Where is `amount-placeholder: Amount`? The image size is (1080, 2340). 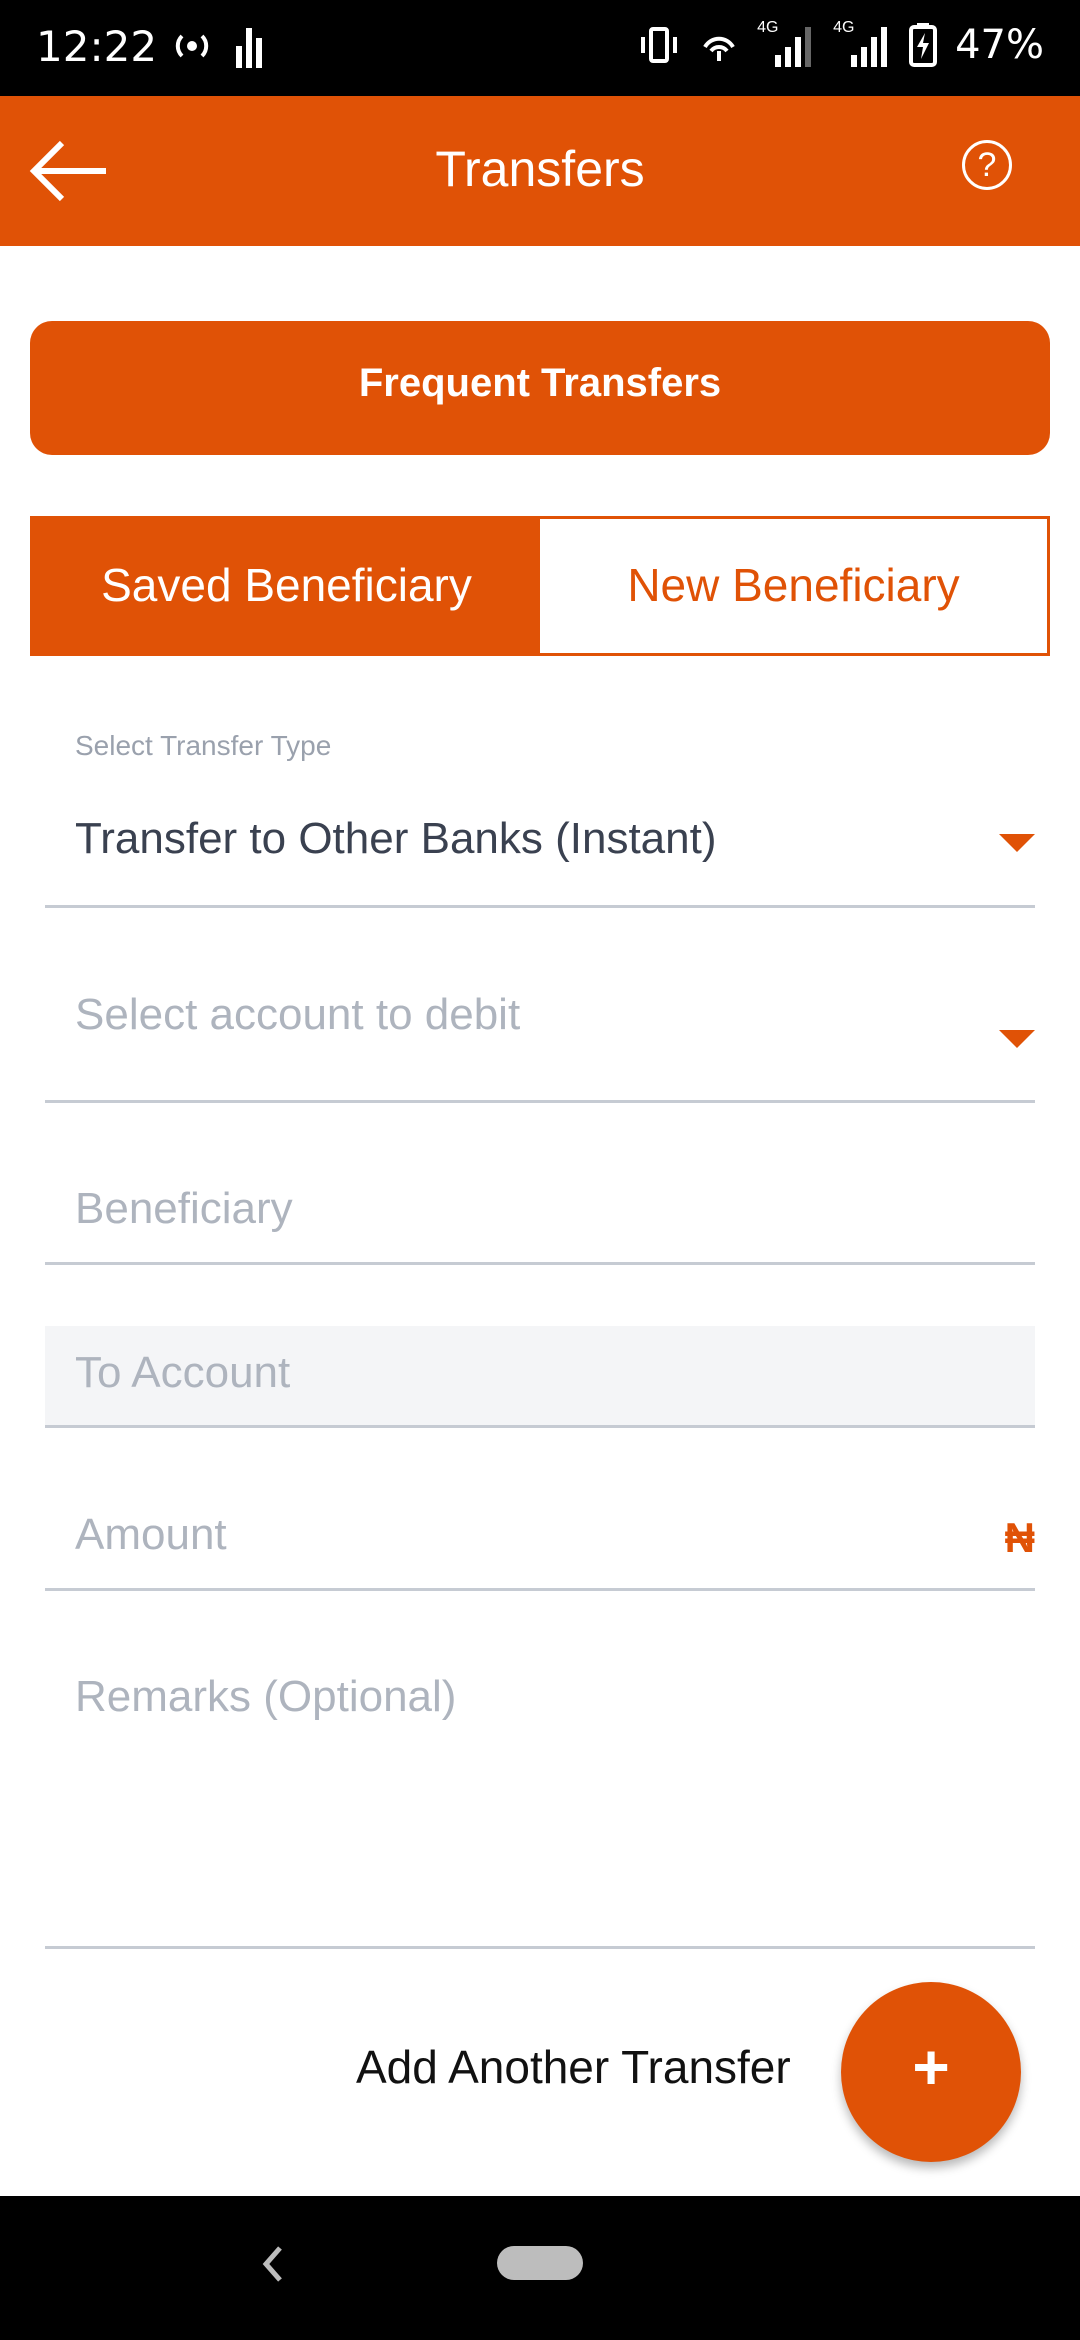 amount-placeholder: Amount is located at coordinates (151, 1534).